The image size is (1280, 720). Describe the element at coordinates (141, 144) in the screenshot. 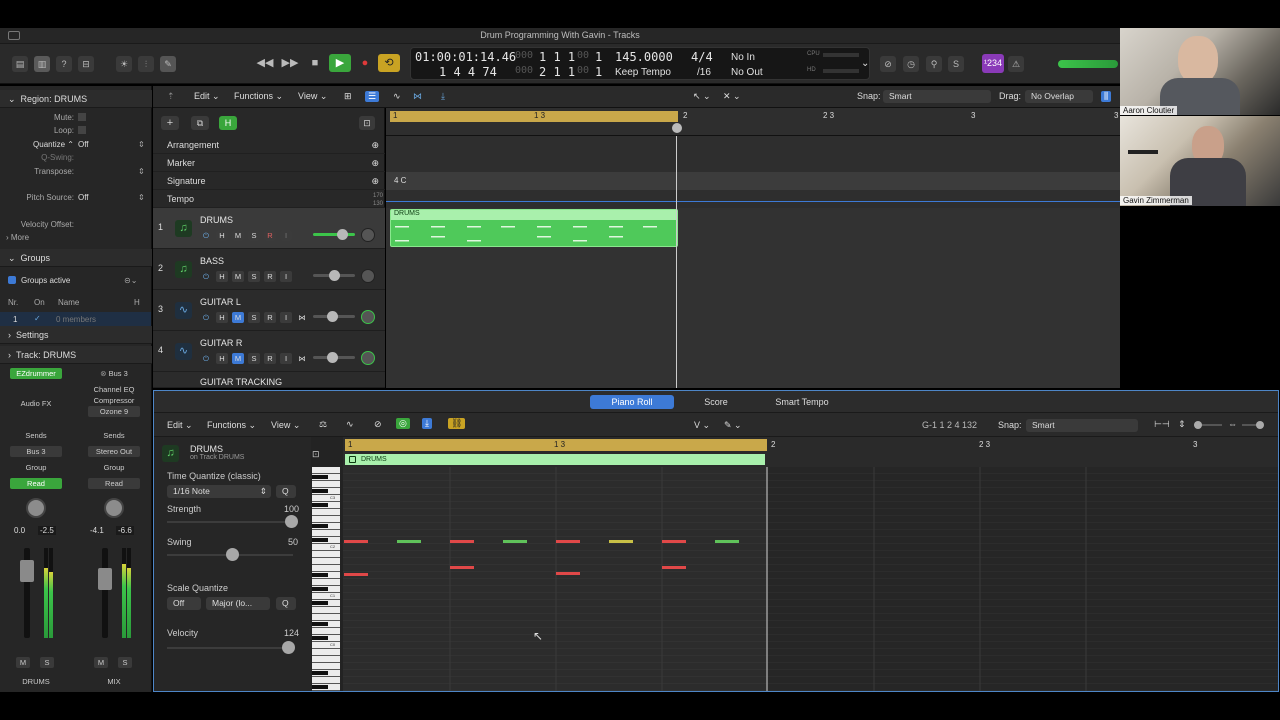

I see `quantize-stepper-icon: ⇕` at that location.